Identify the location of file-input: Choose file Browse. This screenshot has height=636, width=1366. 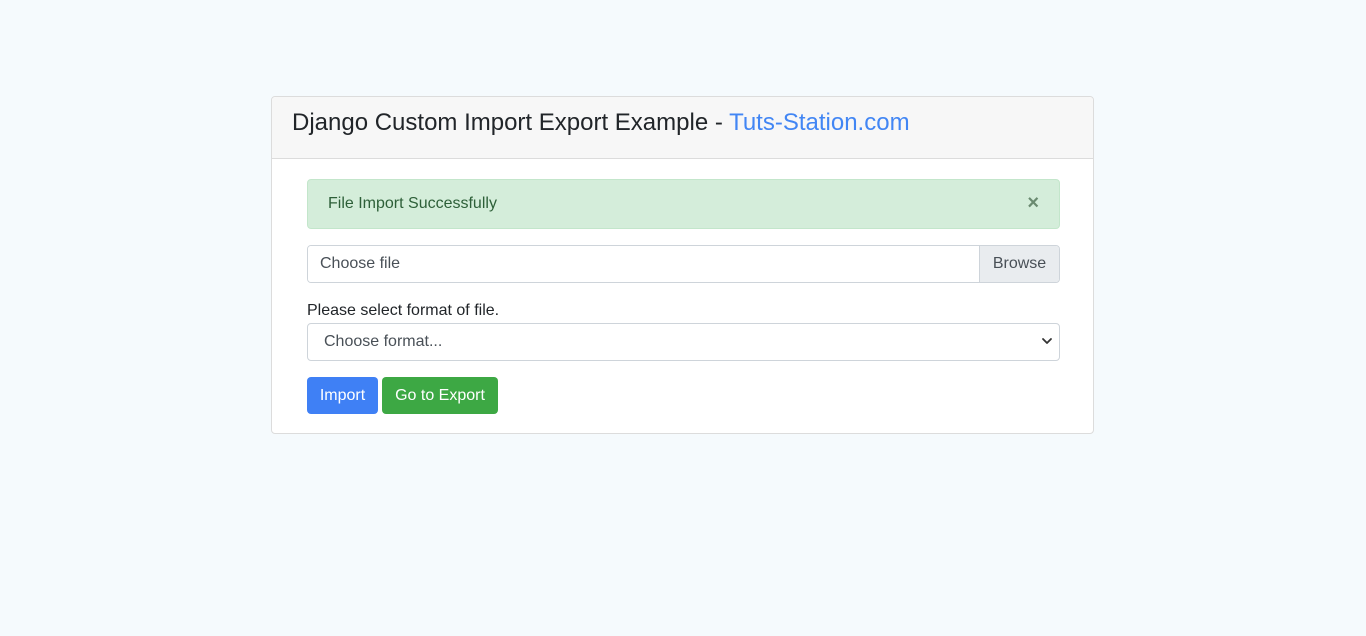
(683, 264).